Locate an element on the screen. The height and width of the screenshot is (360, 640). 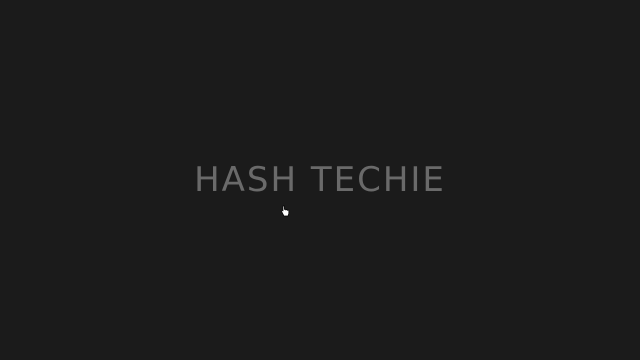
brand-title: HASH TECHIE is located at coordinates (320, 180).